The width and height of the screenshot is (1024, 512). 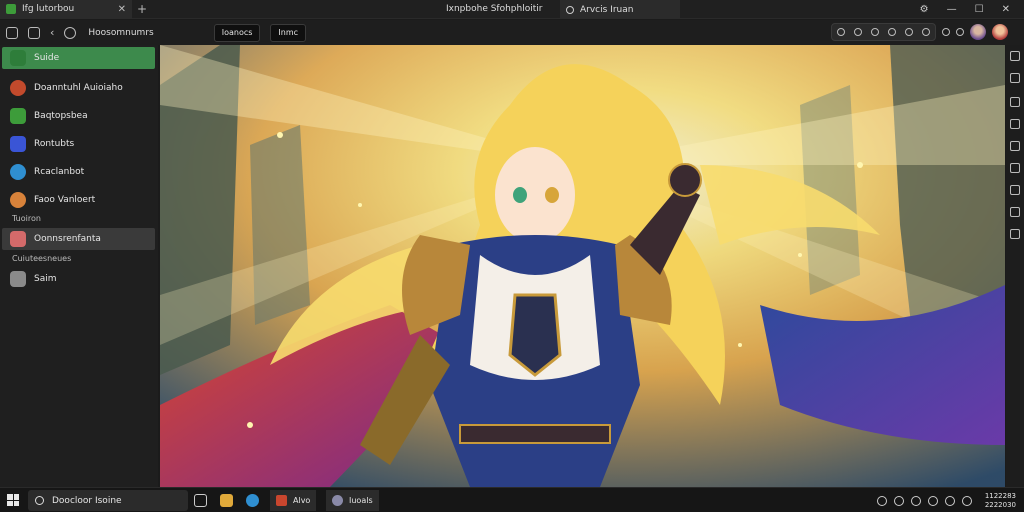 What do you see at coordinates (18, 88) in the screenshot?
I see `globe-icon` at bounding box center [18, 88].